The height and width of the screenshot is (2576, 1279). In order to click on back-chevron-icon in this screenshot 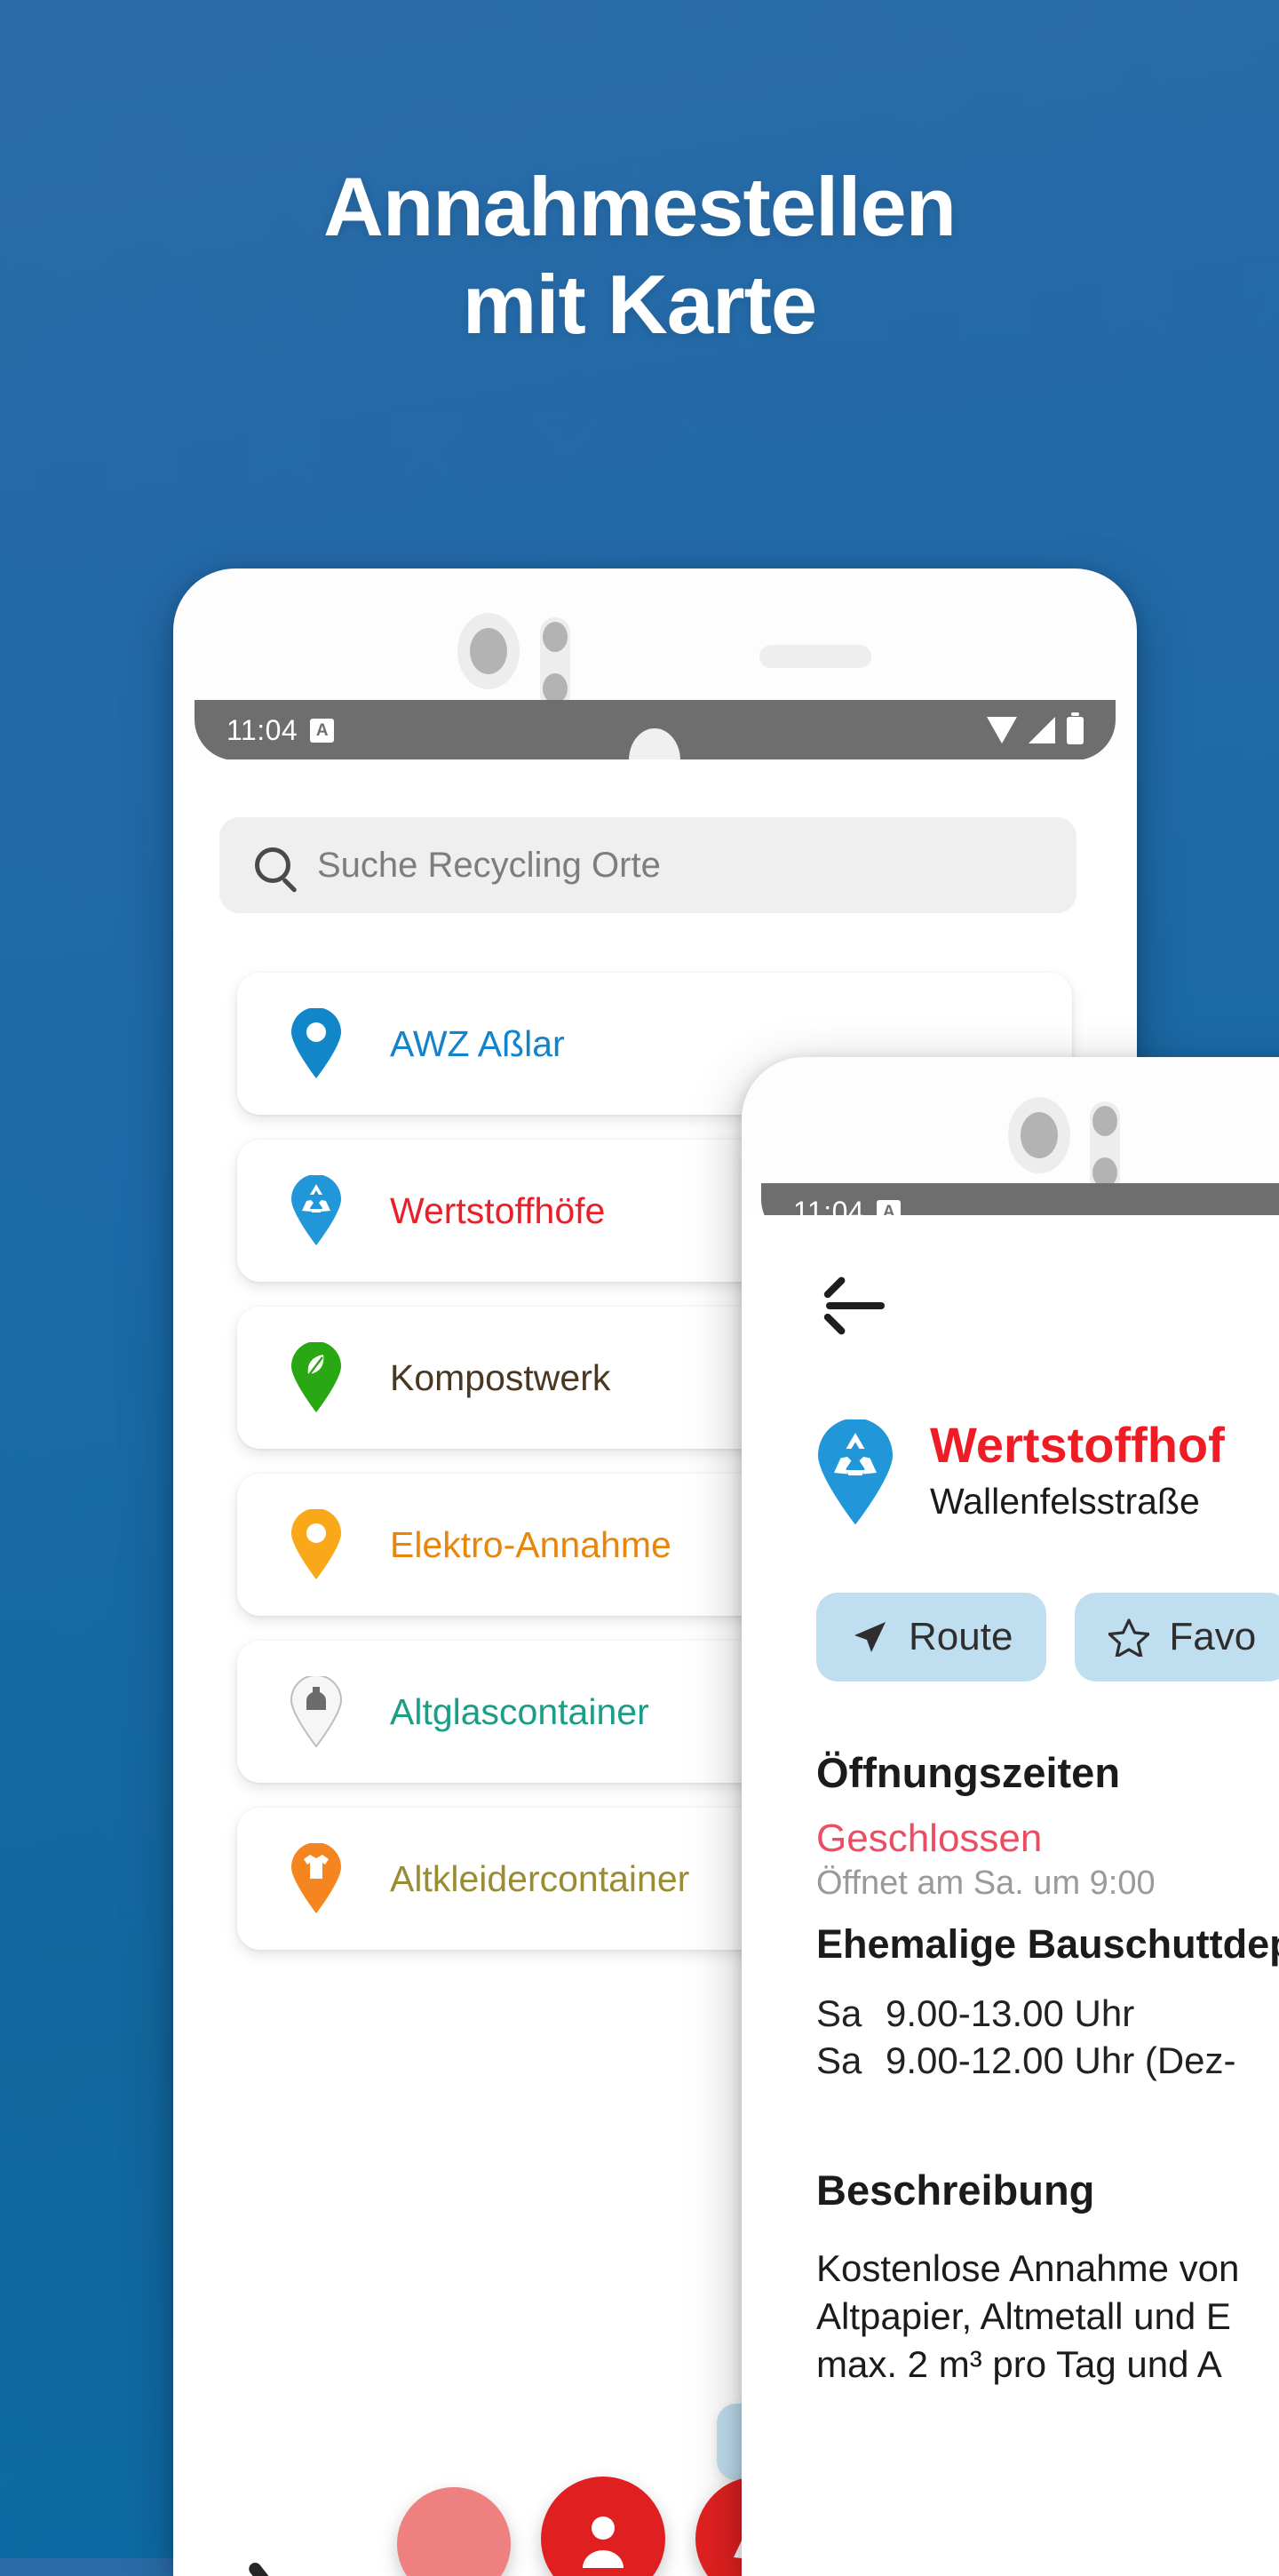, I will do `click(265, 2568)`.